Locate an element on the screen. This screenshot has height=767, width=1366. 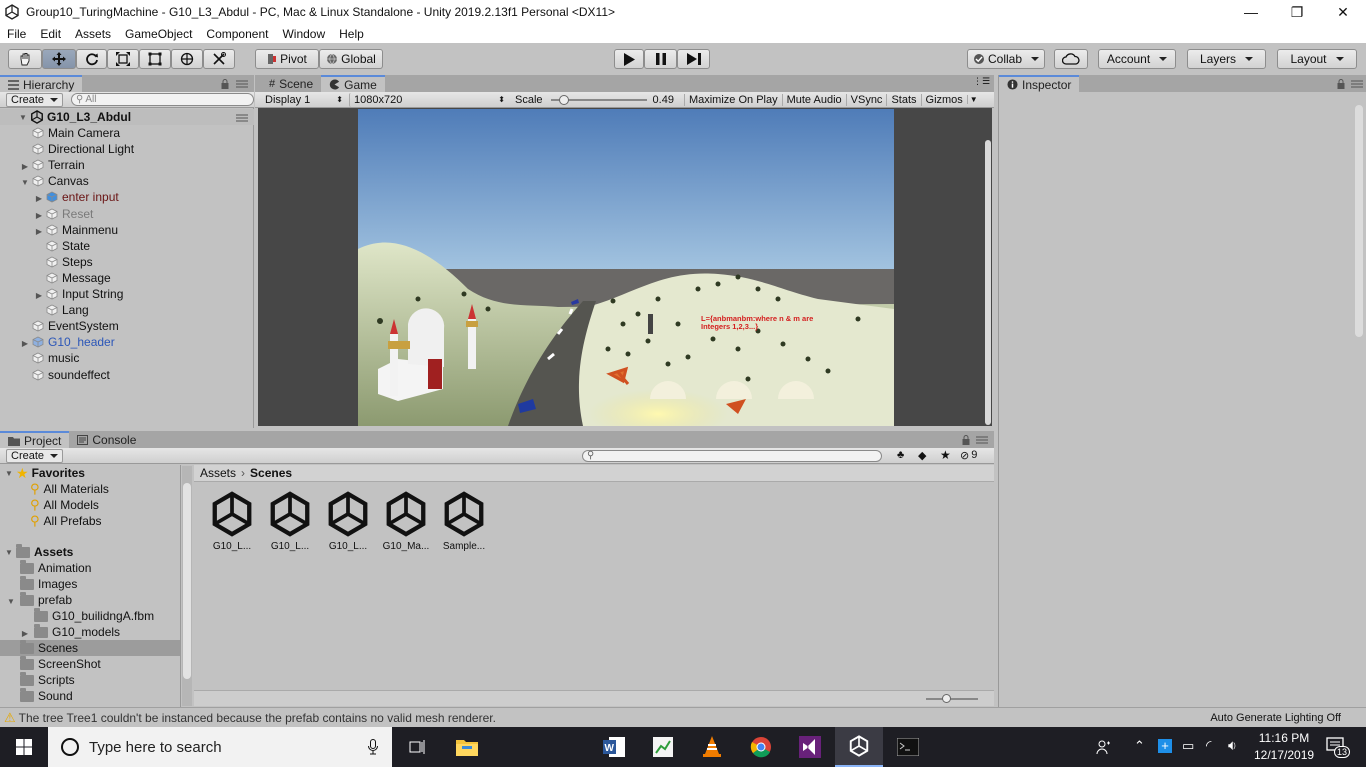
asset-folder-item: ▶ G10_models is located at coordinates (90, 631).